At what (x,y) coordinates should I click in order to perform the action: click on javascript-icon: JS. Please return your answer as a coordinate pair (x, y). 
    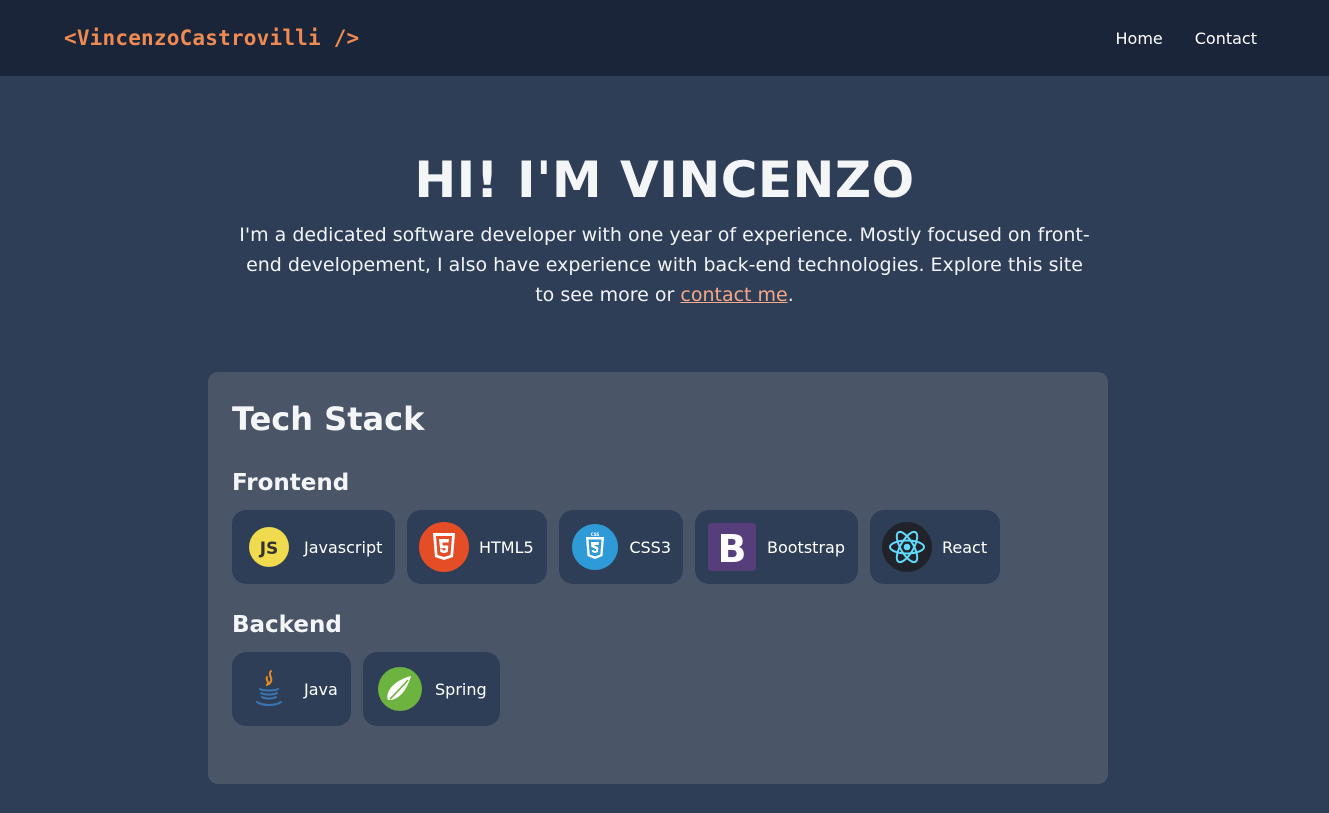
    Looking at the image, I should click on (269, 547).